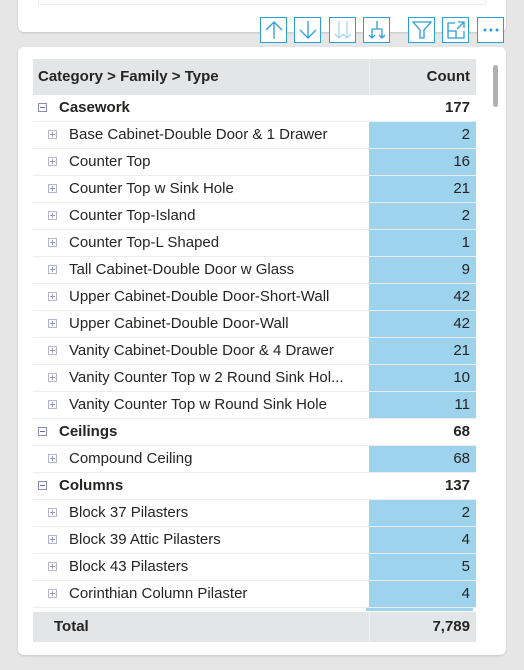 The image size is (524, 670). What do you see at coordinates (128, 77) in the screenshot?
I see `column-header-hierarchy: Category > Family > Type` at bounding box center [128, 77].